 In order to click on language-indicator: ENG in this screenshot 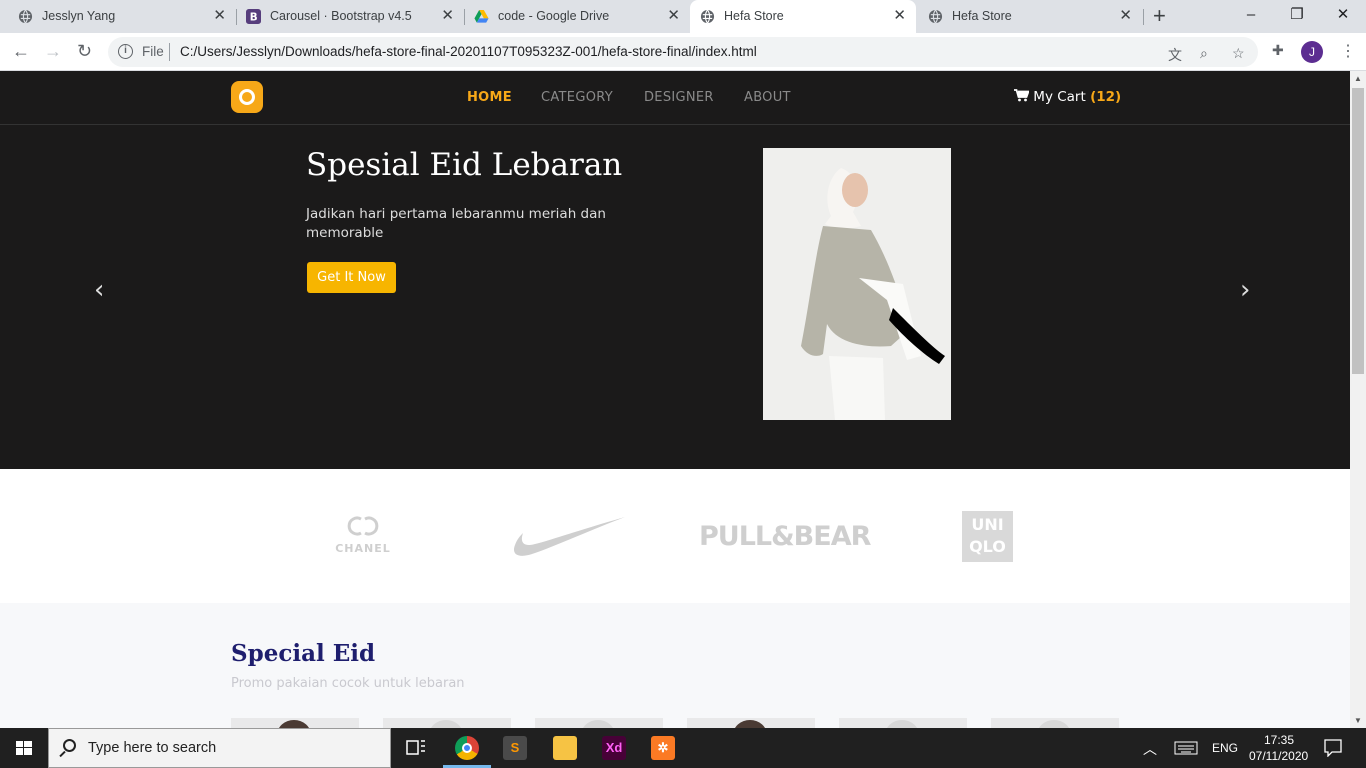, I will do `click(1225, 748)`.